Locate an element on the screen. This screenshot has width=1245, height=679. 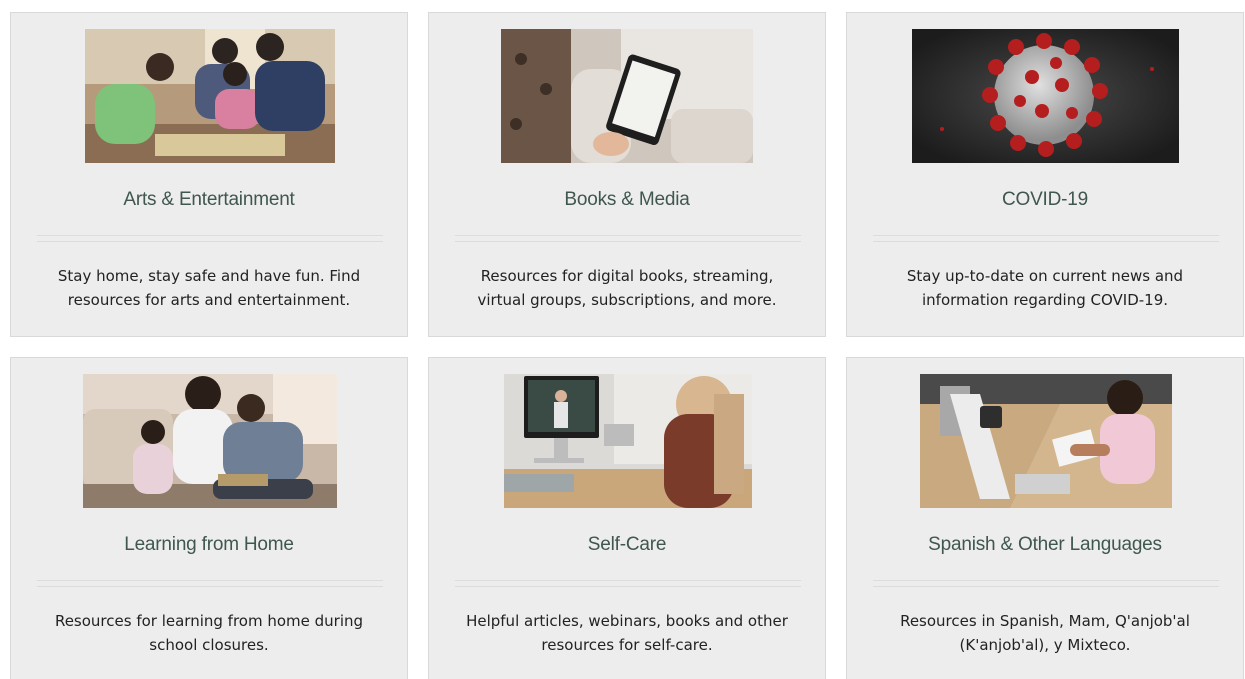
coronavirus-illustration is located at coordinates (1045, 96).